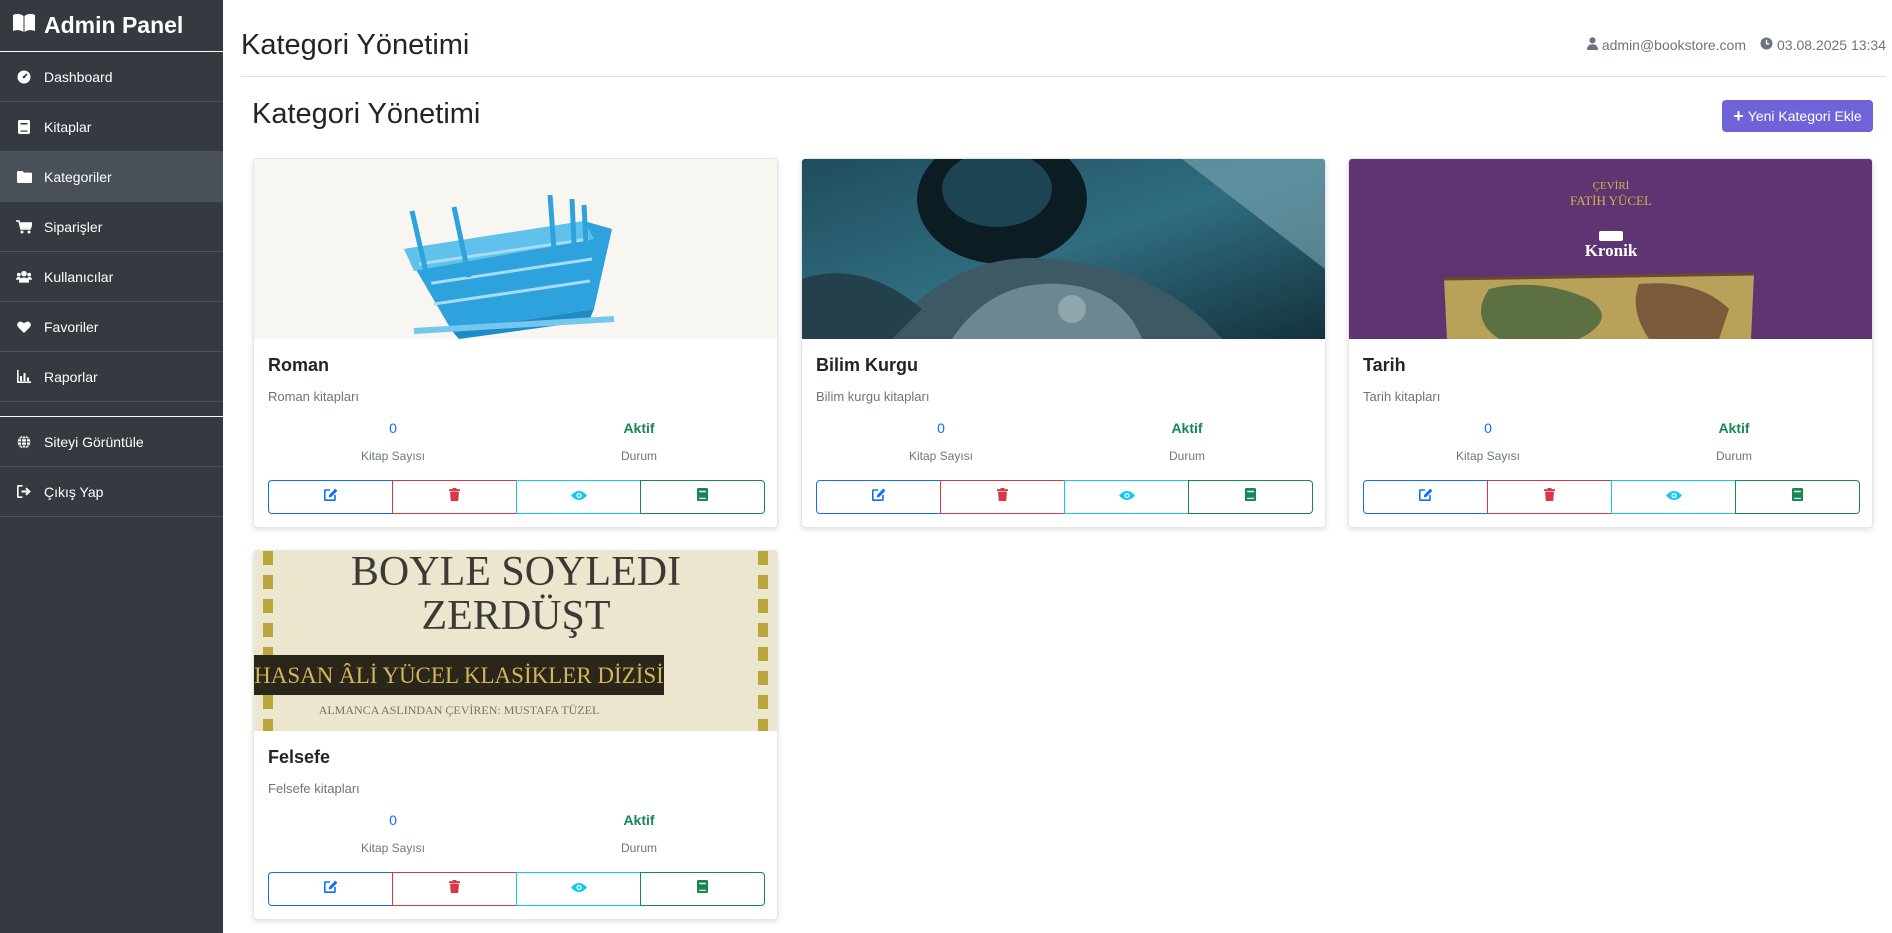  Describe the element at coordinates (1611, 200) in the screenshot. I see `cover-translator-name: FATİH YÜCEL` at that location.